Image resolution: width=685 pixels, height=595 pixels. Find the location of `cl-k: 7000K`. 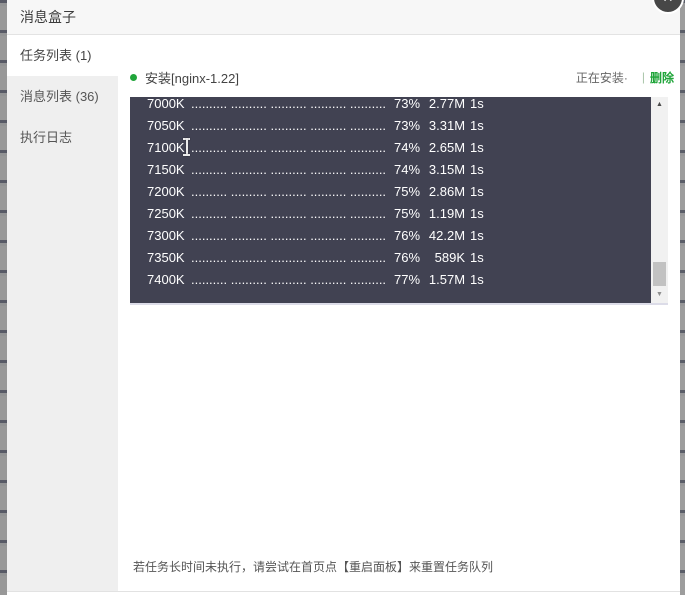

cl-k: 7000K is located at coordinates (166, 103).